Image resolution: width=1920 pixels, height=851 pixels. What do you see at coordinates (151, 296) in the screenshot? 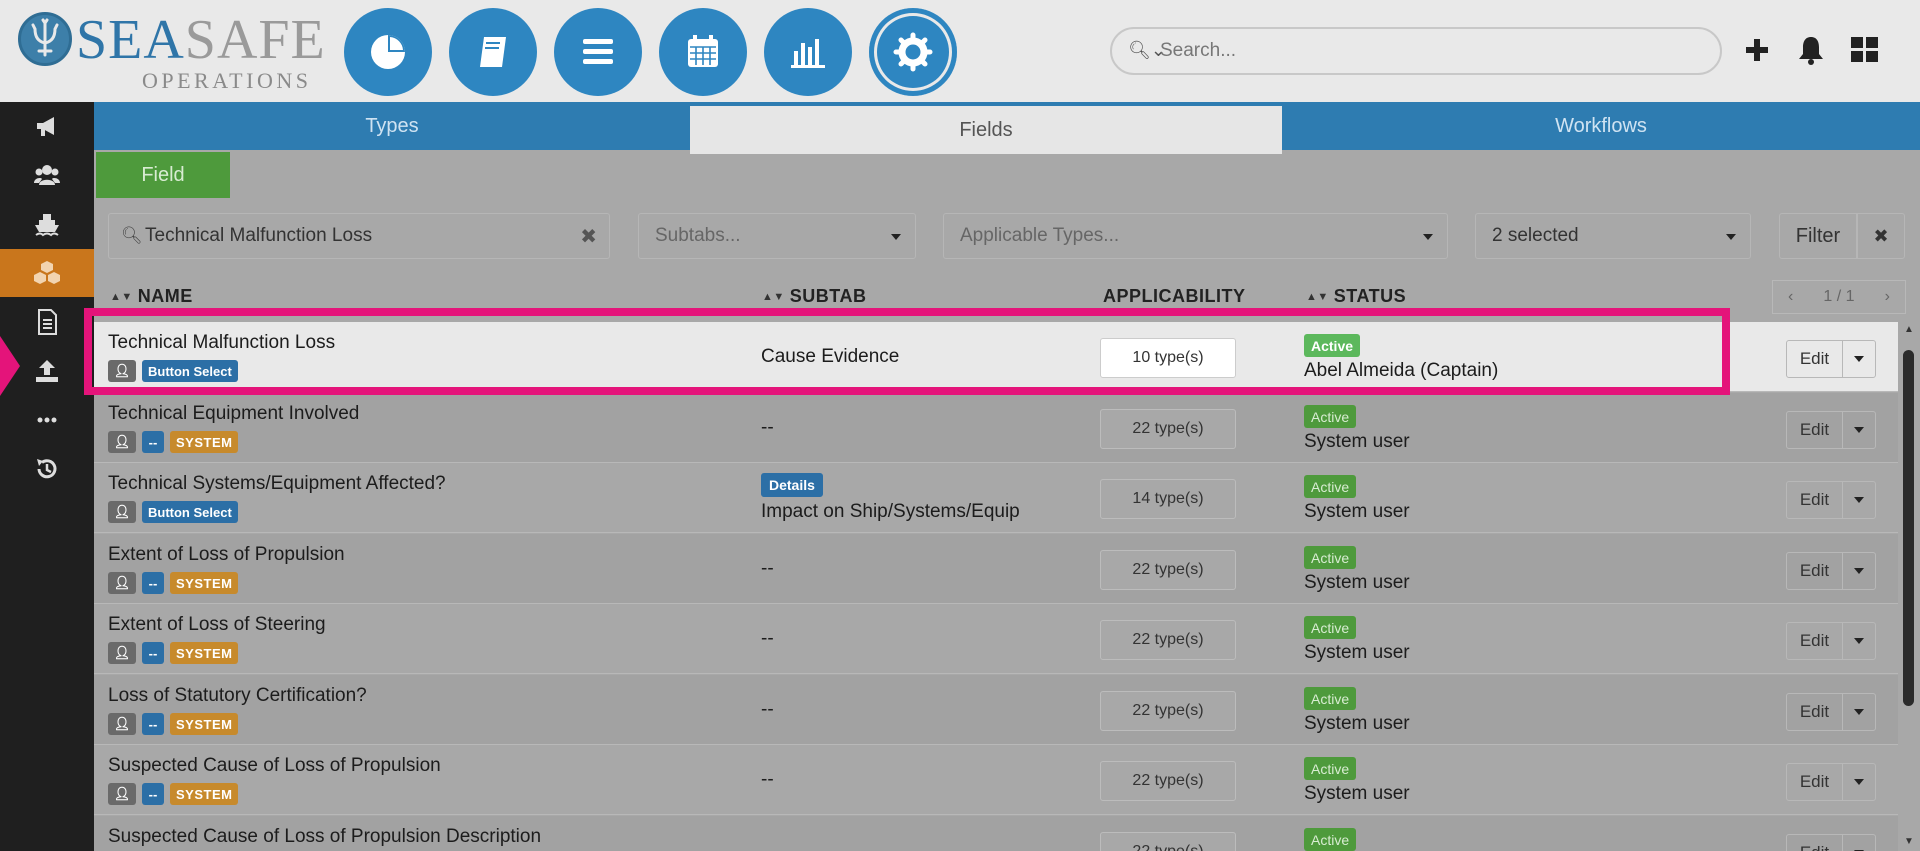
I see `column-header-name: ▲▼ NAME` at bounding box center [151, 296].